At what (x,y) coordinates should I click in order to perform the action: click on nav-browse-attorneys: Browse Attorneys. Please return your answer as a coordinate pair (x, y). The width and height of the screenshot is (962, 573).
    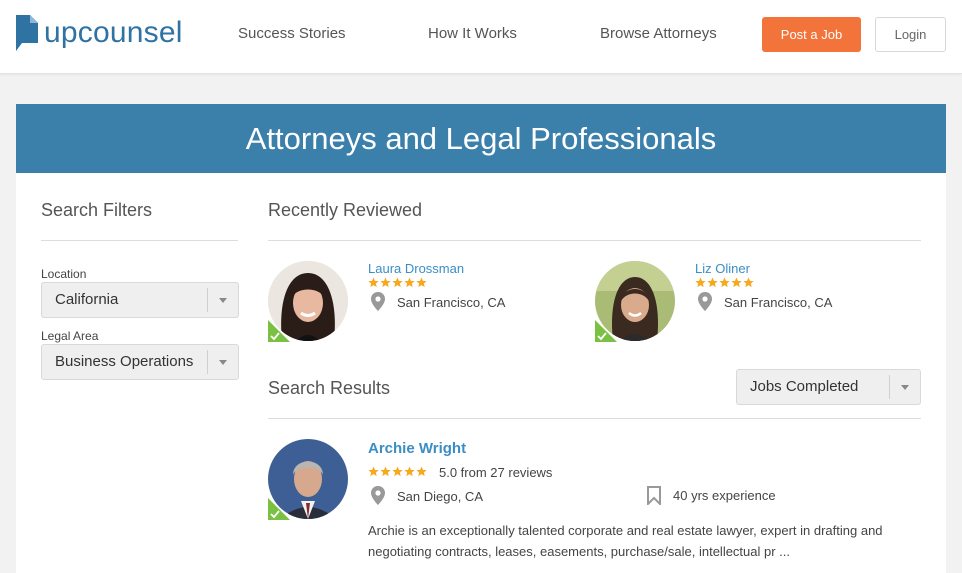
    Looking at the image, I should click on (658, 33).